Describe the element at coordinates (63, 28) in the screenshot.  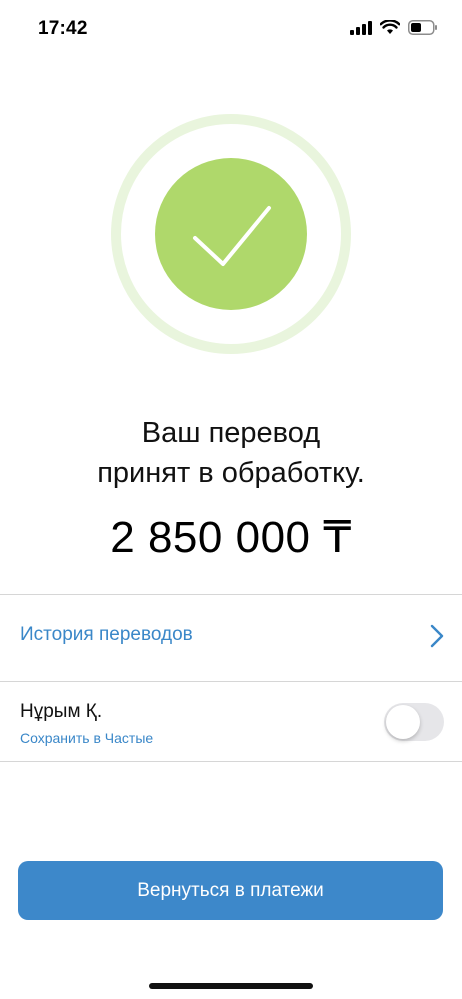
I see `status-time: 17:42` at that location.